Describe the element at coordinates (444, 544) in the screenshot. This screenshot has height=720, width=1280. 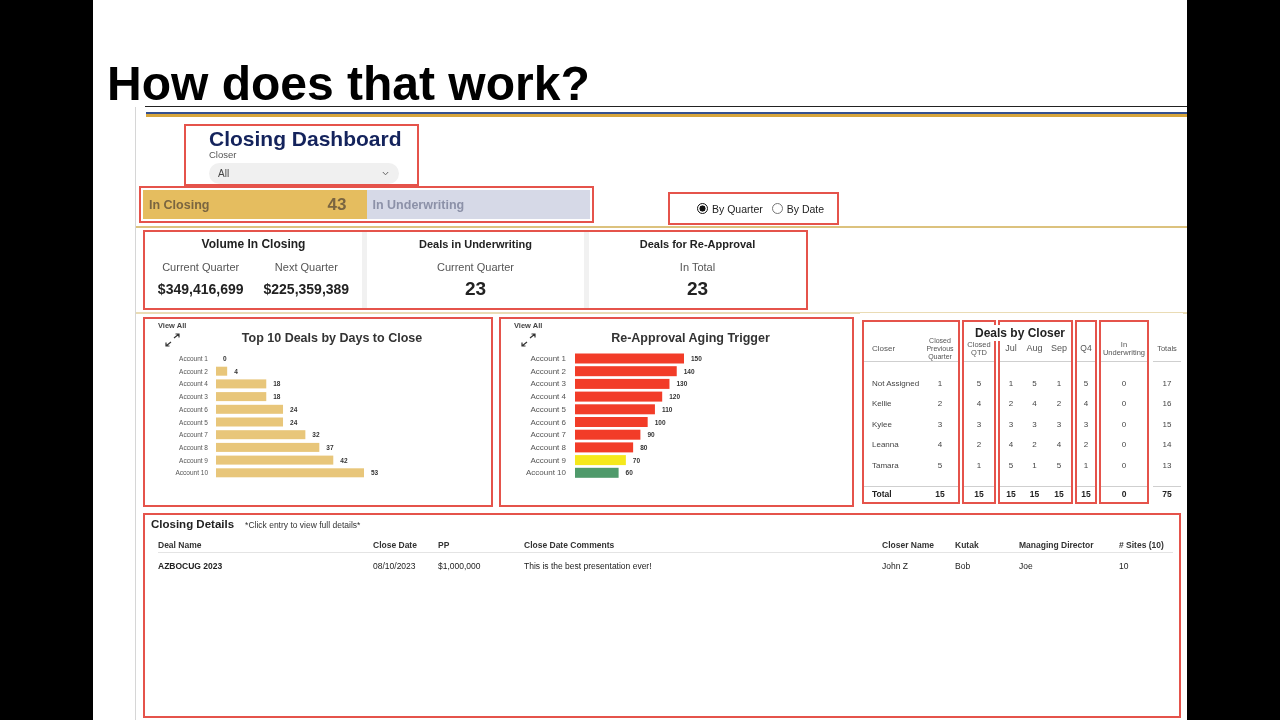
I see `column-header: PP` at that location.